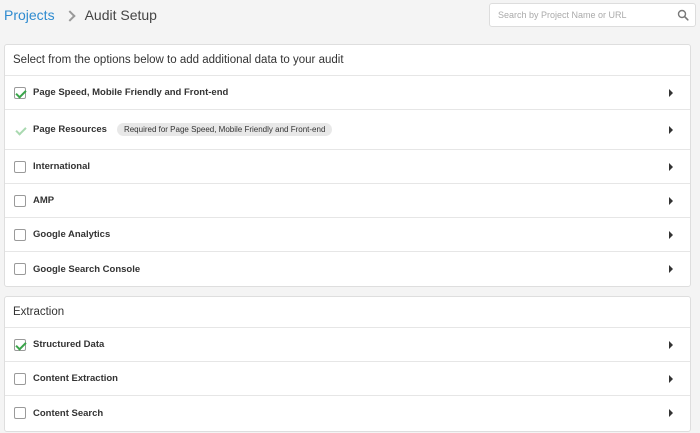 This screenshot has height=433, width=700. What do you see at coordinates (580, 15) in the screenshot?
I see `search-input` at bounding box center [580, 15].